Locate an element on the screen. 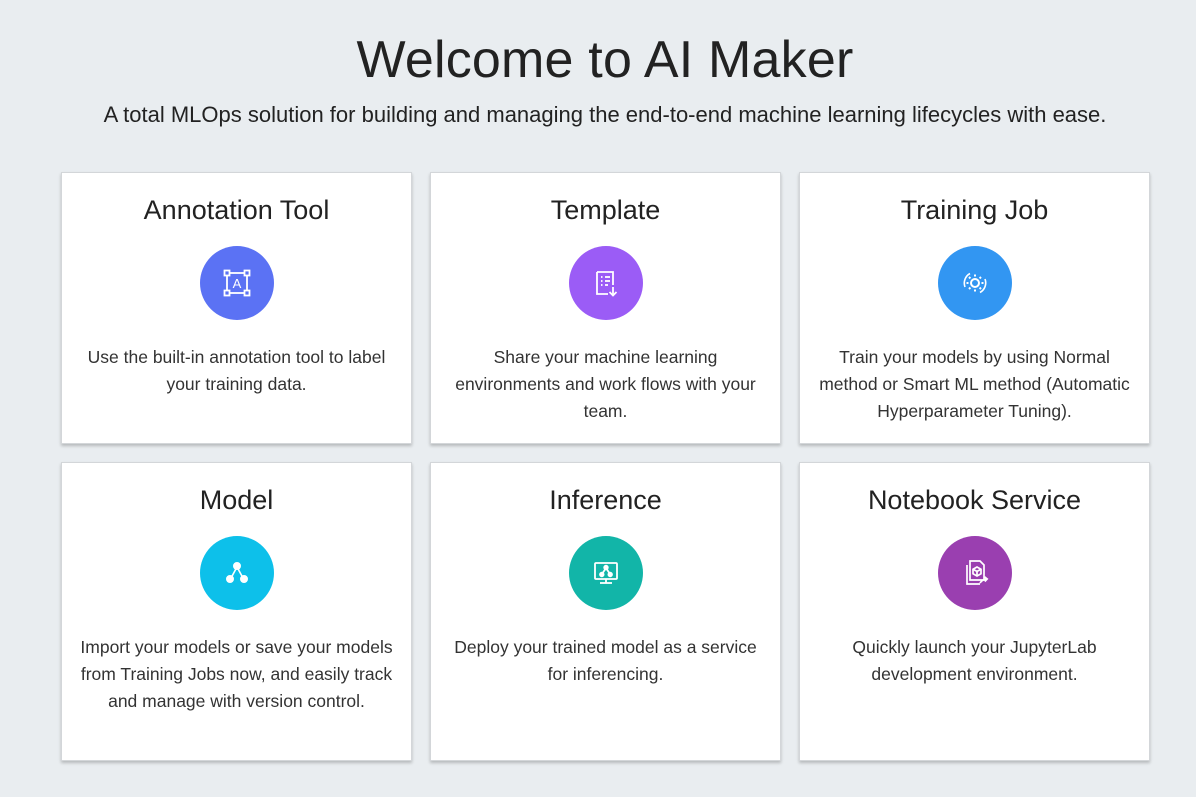 The image size is (1196, 797). annotation-icon: A is located at coordinates (236, 283).